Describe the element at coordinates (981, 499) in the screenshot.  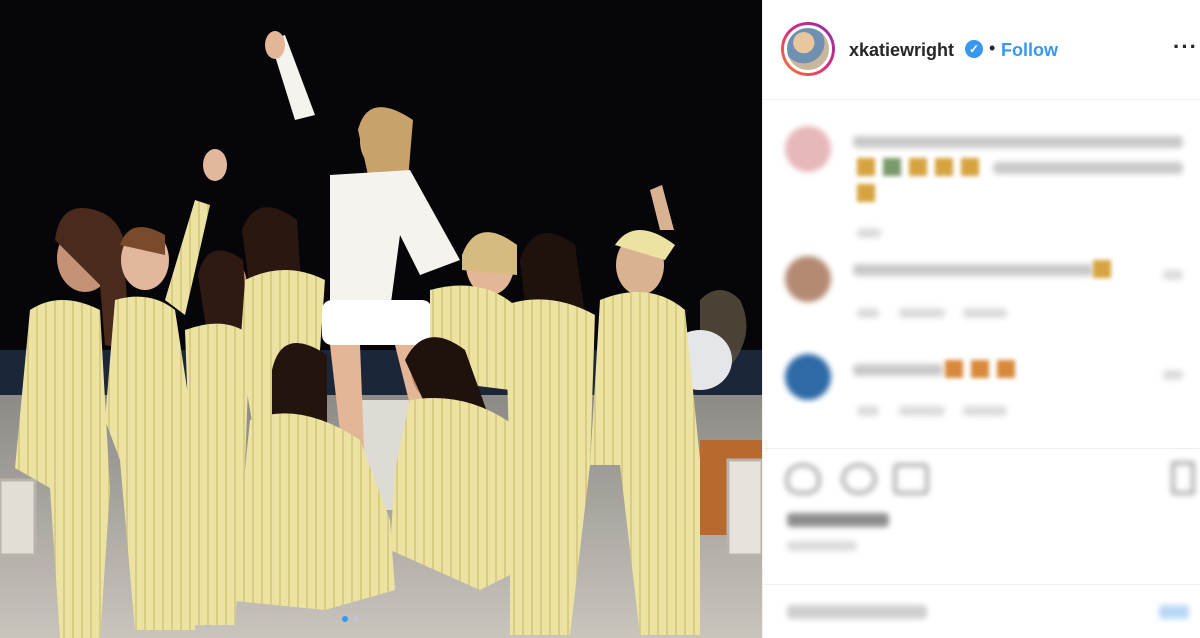
I see `post-actions` at that location.